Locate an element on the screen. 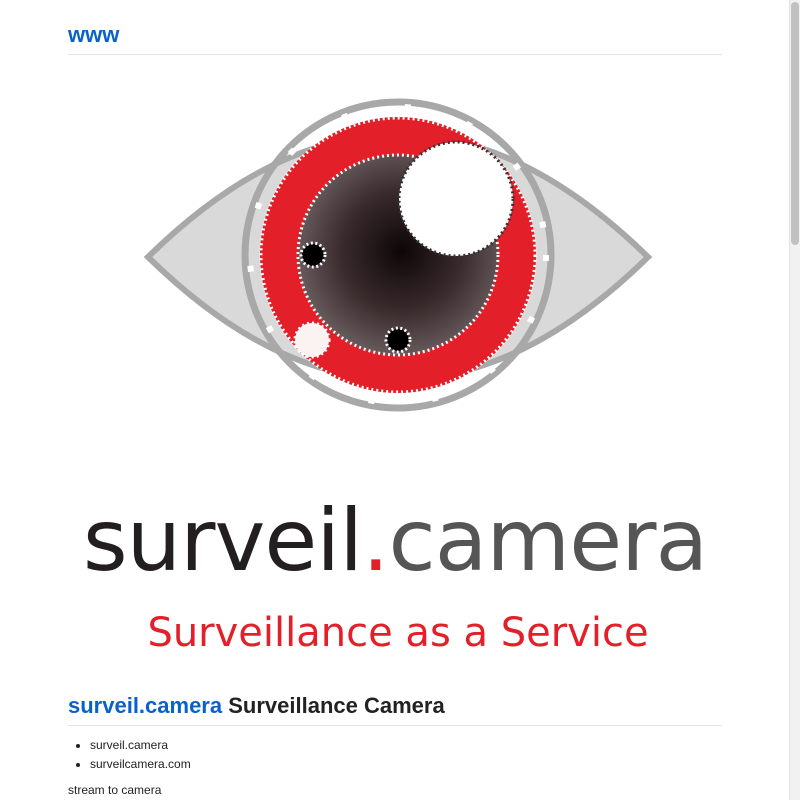  scrollbar-thumb is located at coordinates (795, 123).